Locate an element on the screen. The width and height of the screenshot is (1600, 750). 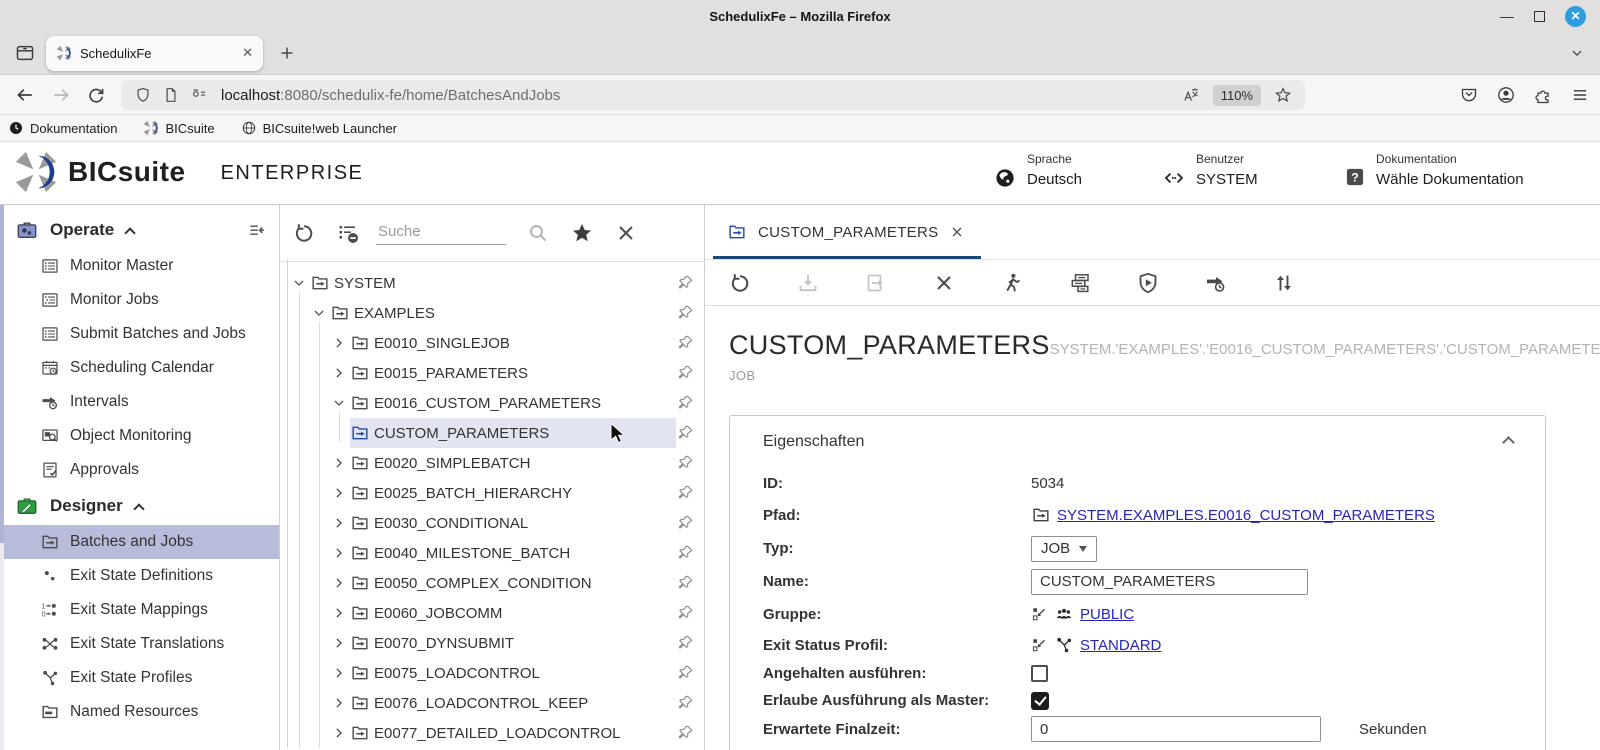
save-button is located at coordinates (808, 283).